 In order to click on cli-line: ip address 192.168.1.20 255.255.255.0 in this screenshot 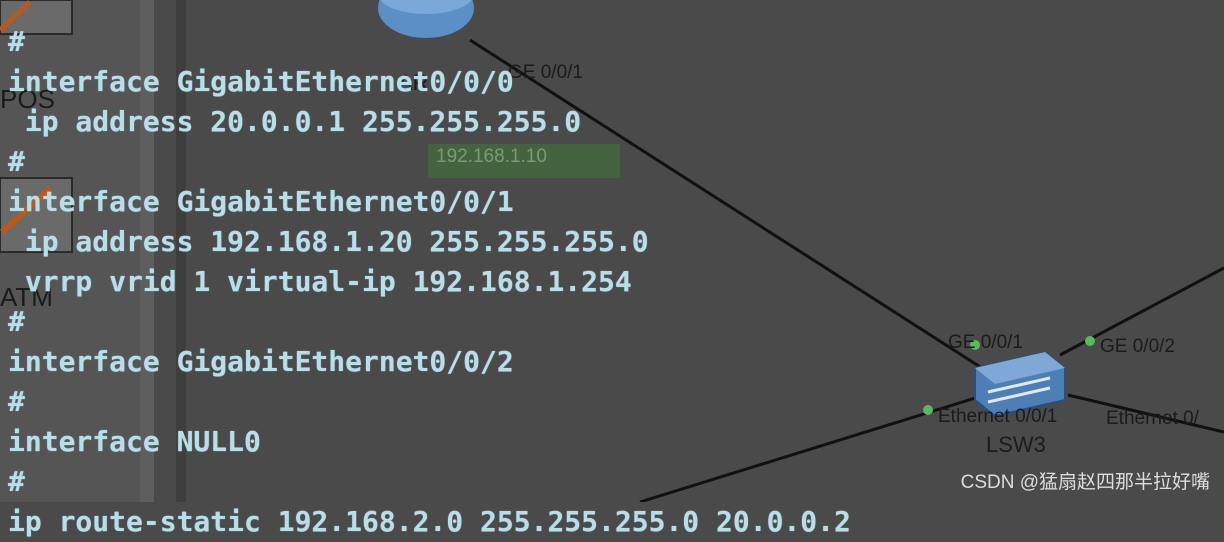, I will do `click(328, 241)`.